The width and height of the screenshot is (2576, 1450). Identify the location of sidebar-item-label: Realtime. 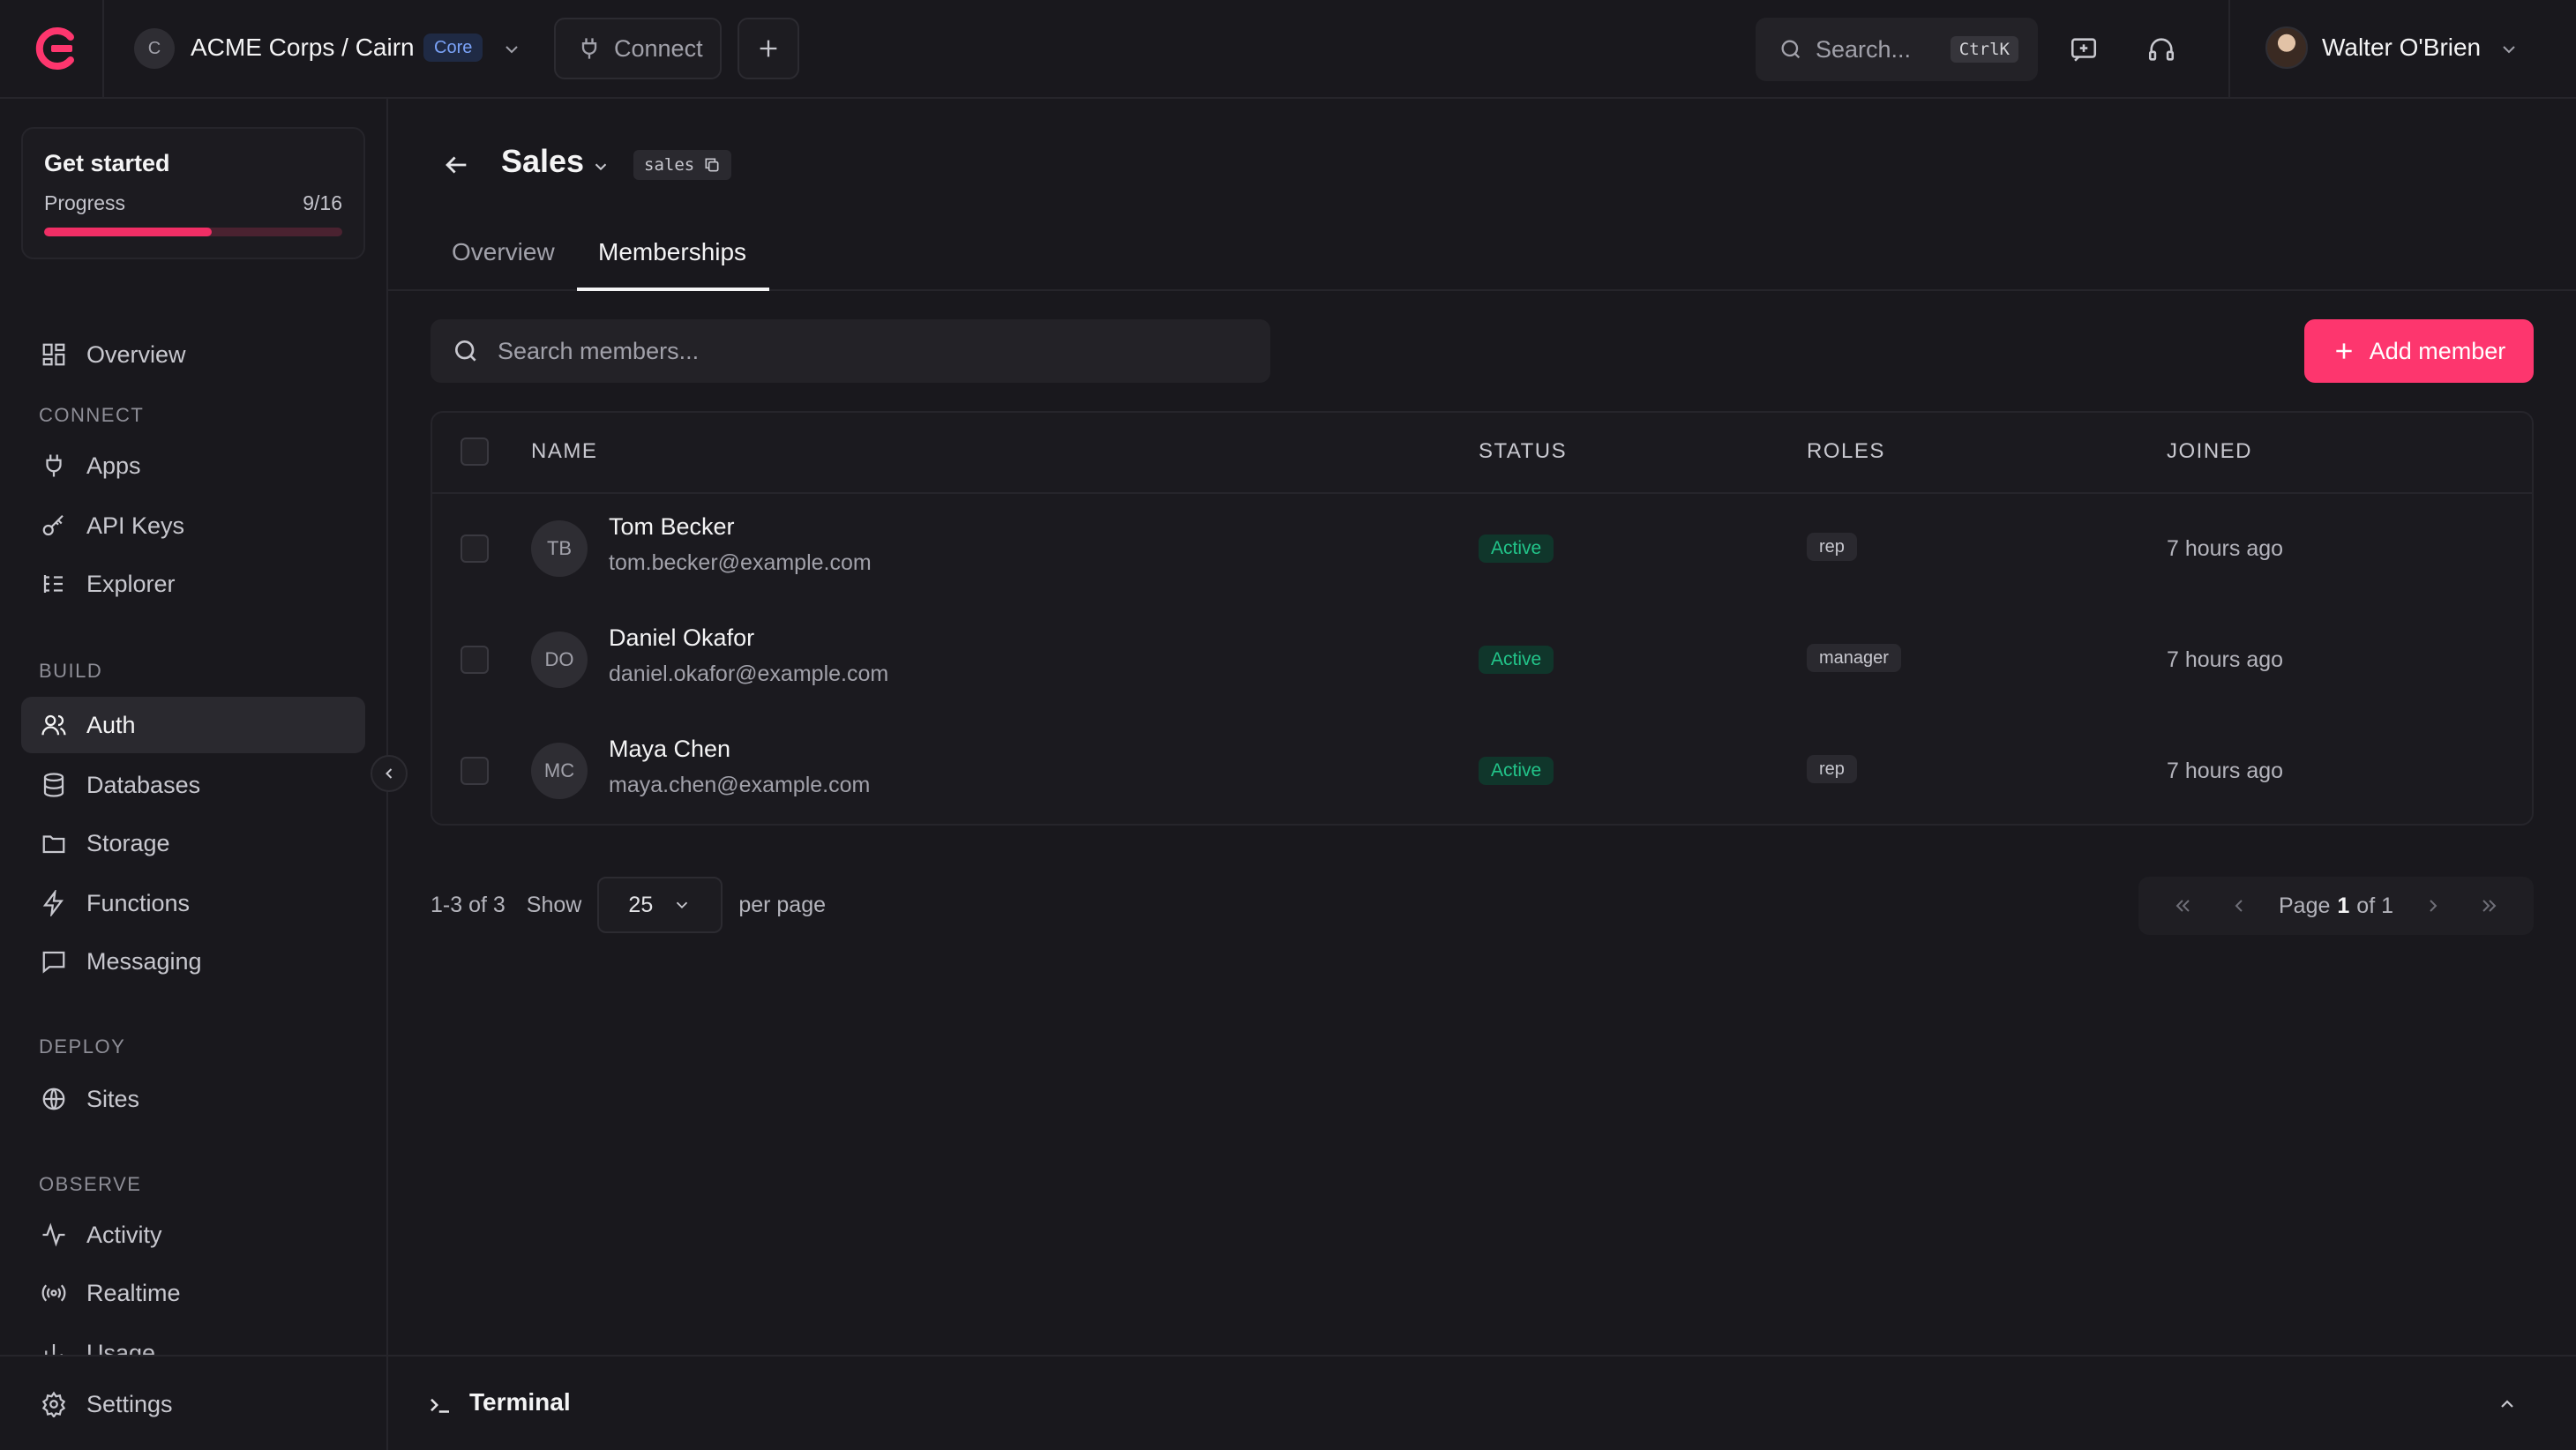
(133, 1292).